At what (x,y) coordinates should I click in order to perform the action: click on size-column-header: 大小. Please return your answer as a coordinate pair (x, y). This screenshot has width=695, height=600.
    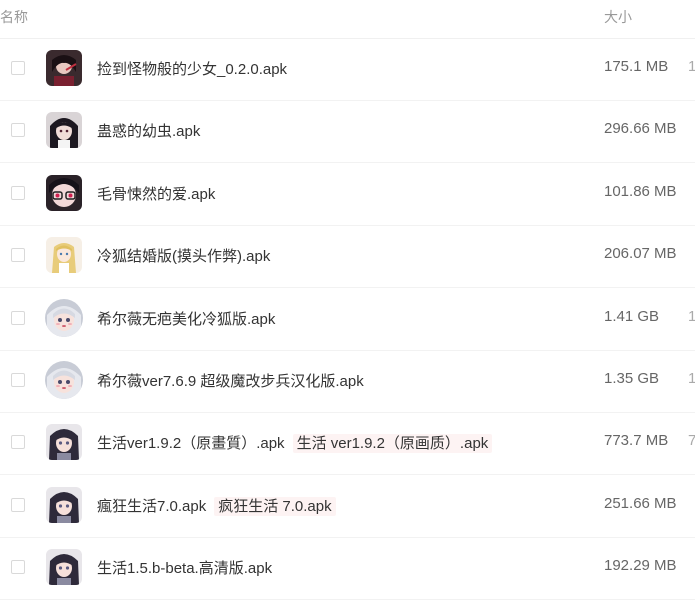
    Looking at the image, I should click on (618, 17).